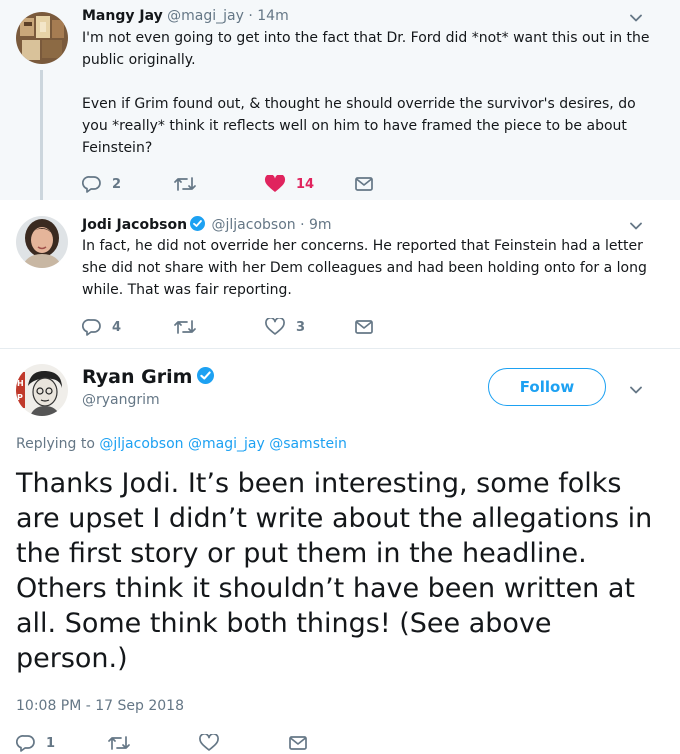 This screenshot has width=680, height=754. I want to click on svg-text: P, so click(20, 397).